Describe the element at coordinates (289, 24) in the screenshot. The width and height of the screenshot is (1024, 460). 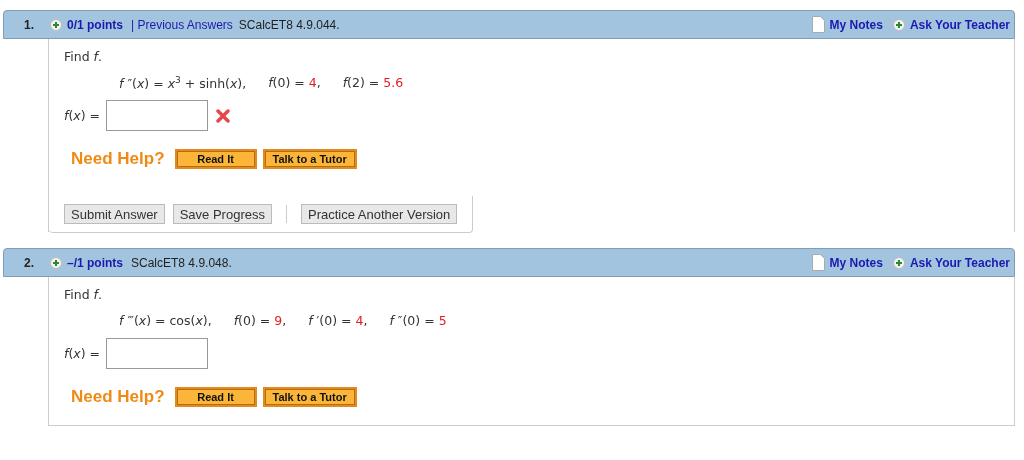
I see `source-label: SCalcET8 4.9.044.` at that location.